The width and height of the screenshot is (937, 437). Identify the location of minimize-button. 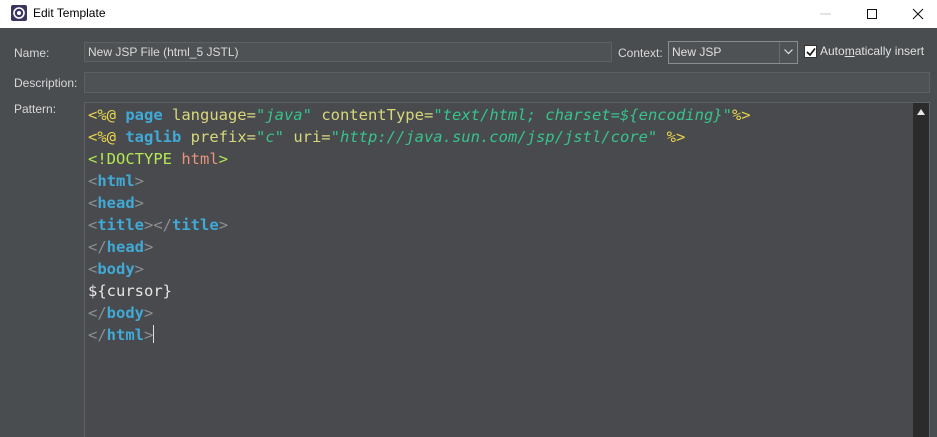
(826, 14).